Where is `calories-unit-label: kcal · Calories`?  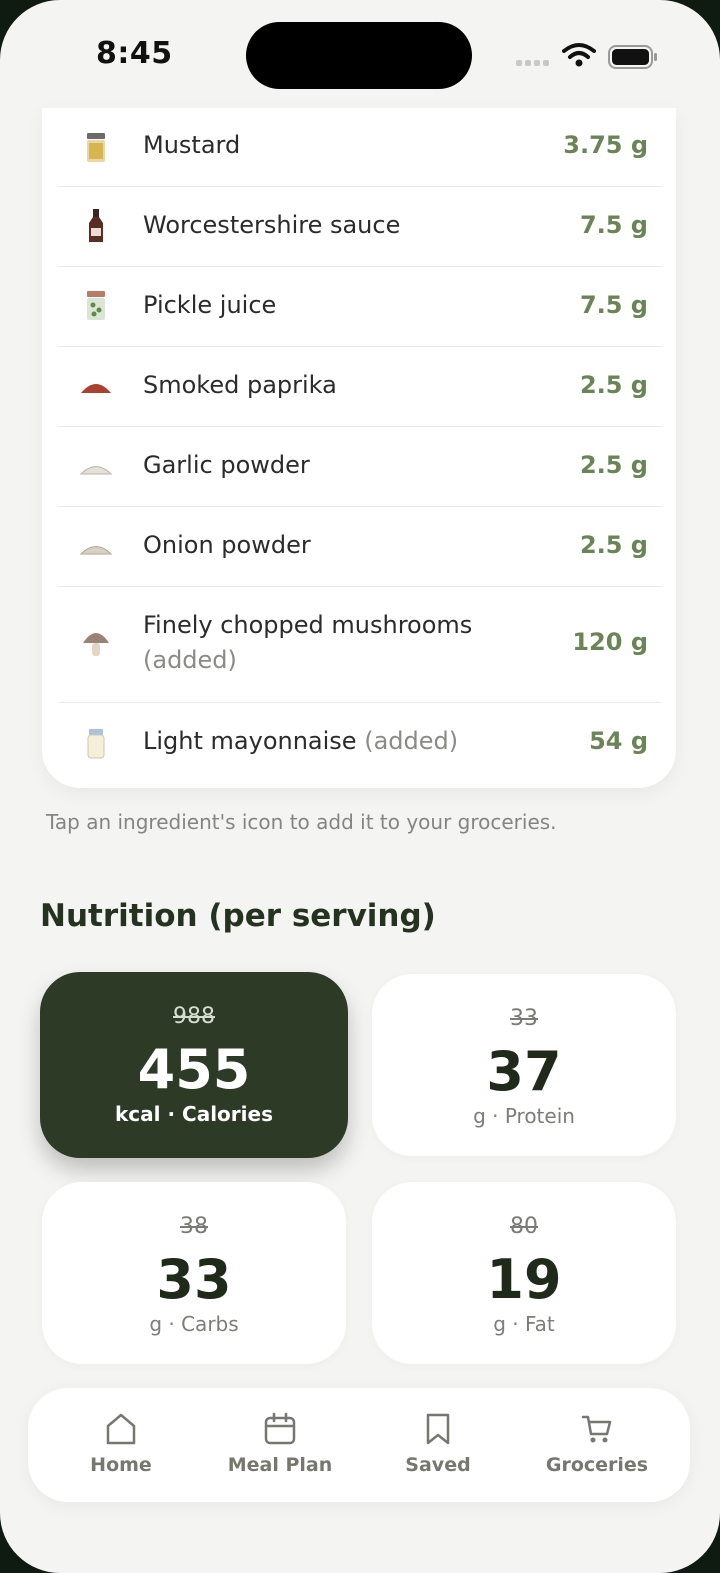 calories-unit-label: kcal · Calories is located at coordinates (194, 1114).